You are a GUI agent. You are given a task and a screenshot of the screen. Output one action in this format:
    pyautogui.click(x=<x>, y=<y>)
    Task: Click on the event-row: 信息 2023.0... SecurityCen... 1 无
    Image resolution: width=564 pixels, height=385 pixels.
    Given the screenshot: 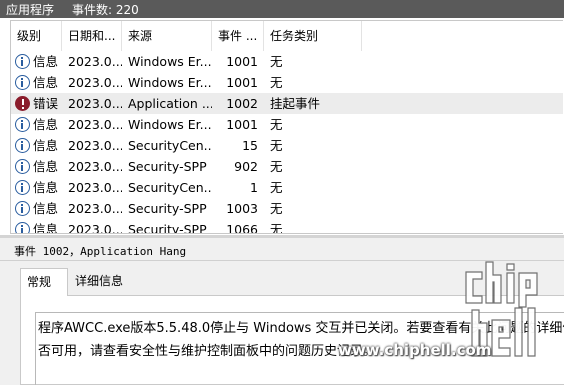 What is the action you would take?
    pyautogui.click(x=287, y=187)
    